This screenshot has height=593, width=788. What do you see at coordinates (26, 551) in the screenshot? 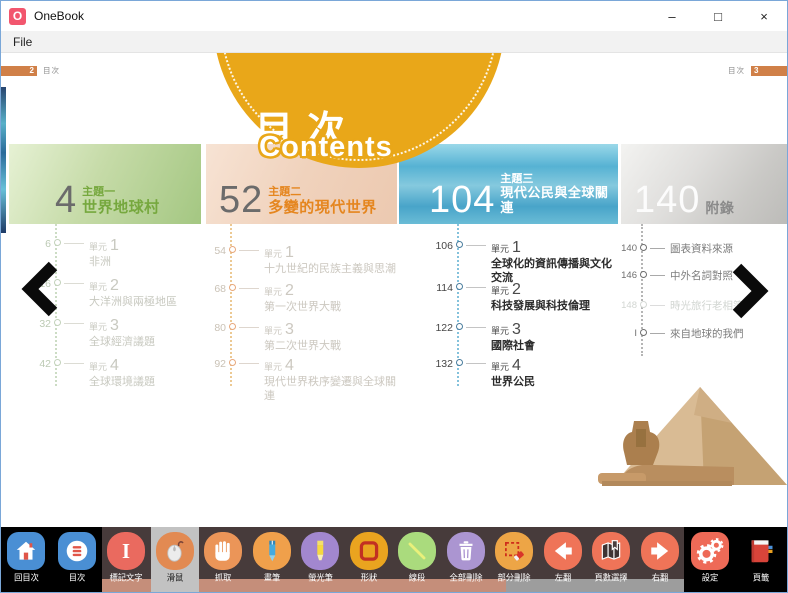
I see `home-icon` at bounding box center [26, 551].